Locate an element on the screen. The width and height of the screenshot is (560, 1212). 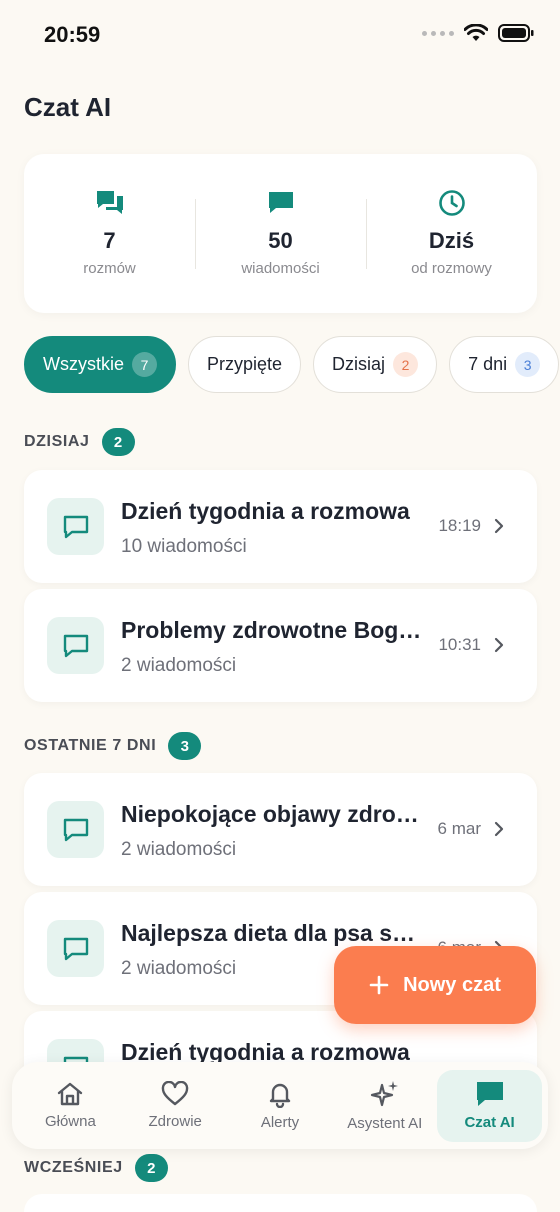
heart-icon is located at coordinates (175, 1093).